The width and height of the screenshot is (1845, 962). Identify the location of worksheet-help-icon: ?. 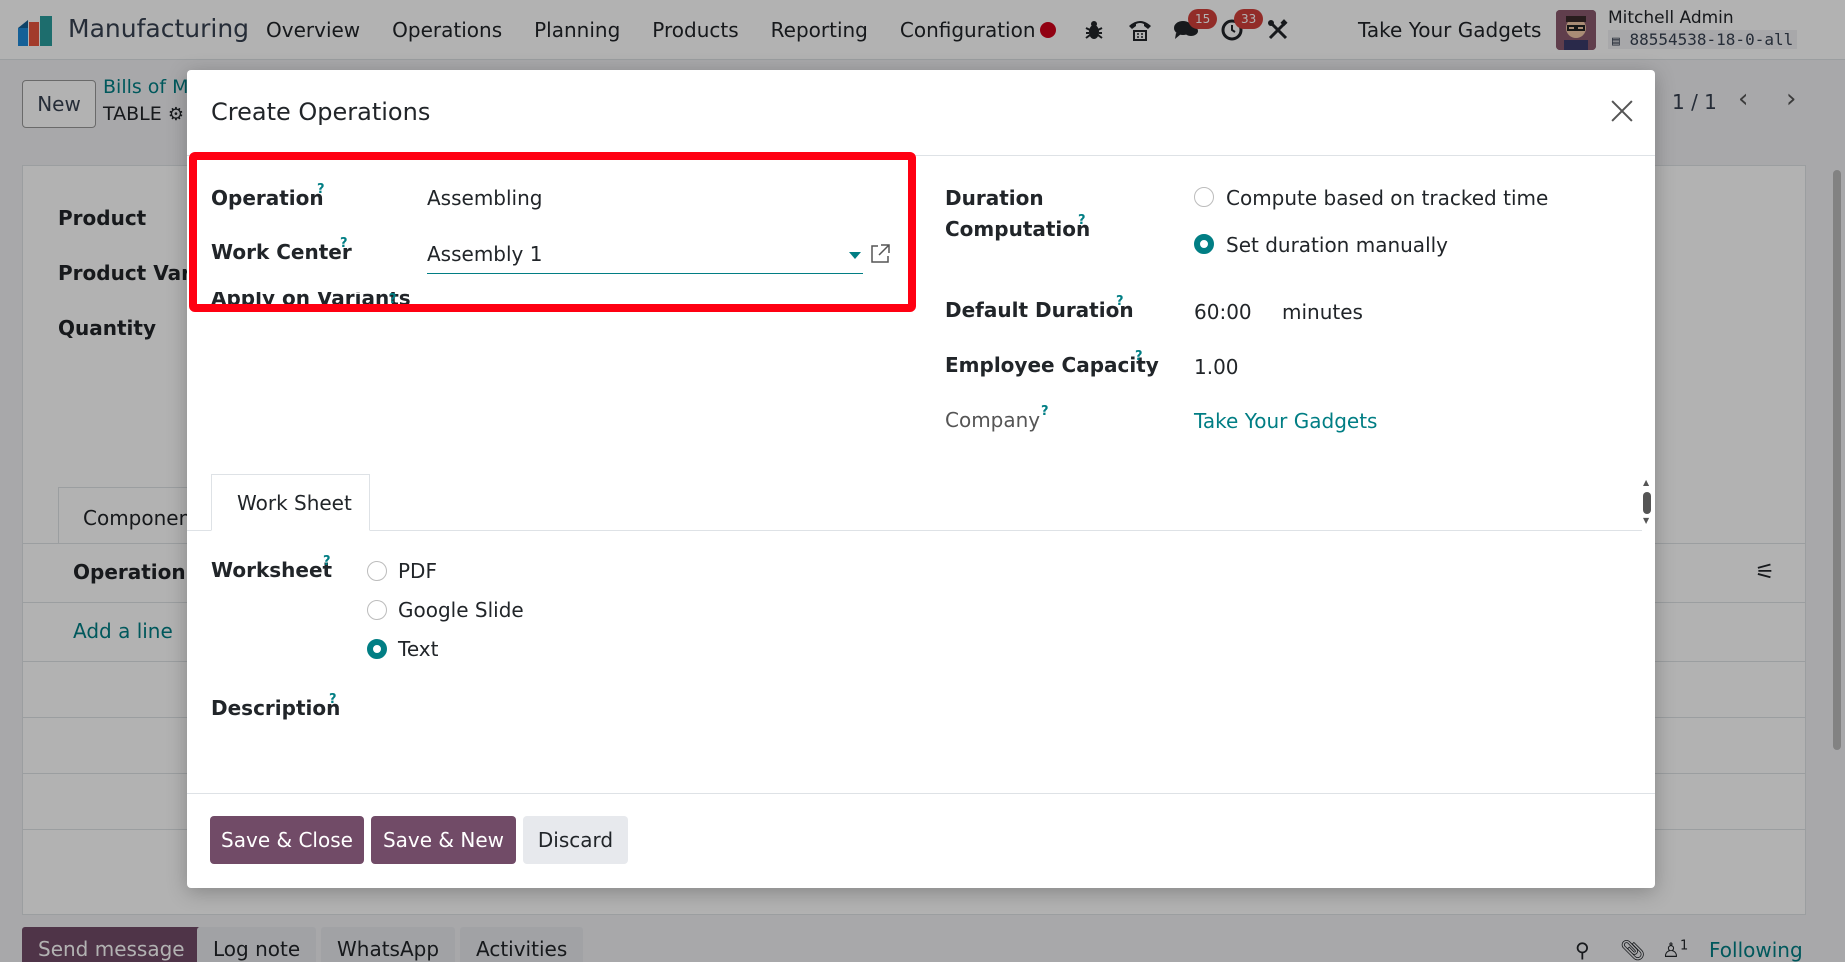
(327, 561).